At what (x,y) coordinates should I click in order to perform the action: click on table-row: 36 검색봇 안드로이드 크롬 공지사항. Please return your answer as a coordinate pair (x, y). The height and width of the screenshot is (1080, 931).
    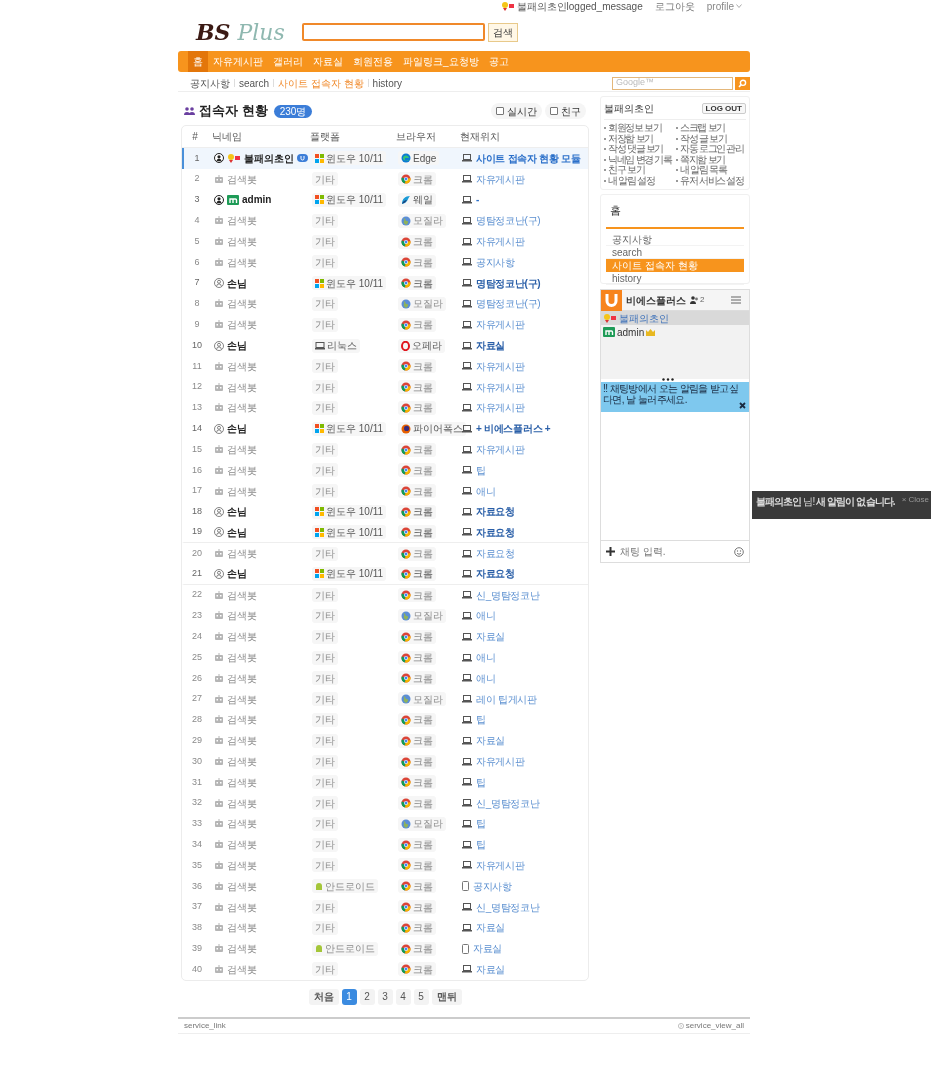
    Looking at the image, I should click on (385, 886).